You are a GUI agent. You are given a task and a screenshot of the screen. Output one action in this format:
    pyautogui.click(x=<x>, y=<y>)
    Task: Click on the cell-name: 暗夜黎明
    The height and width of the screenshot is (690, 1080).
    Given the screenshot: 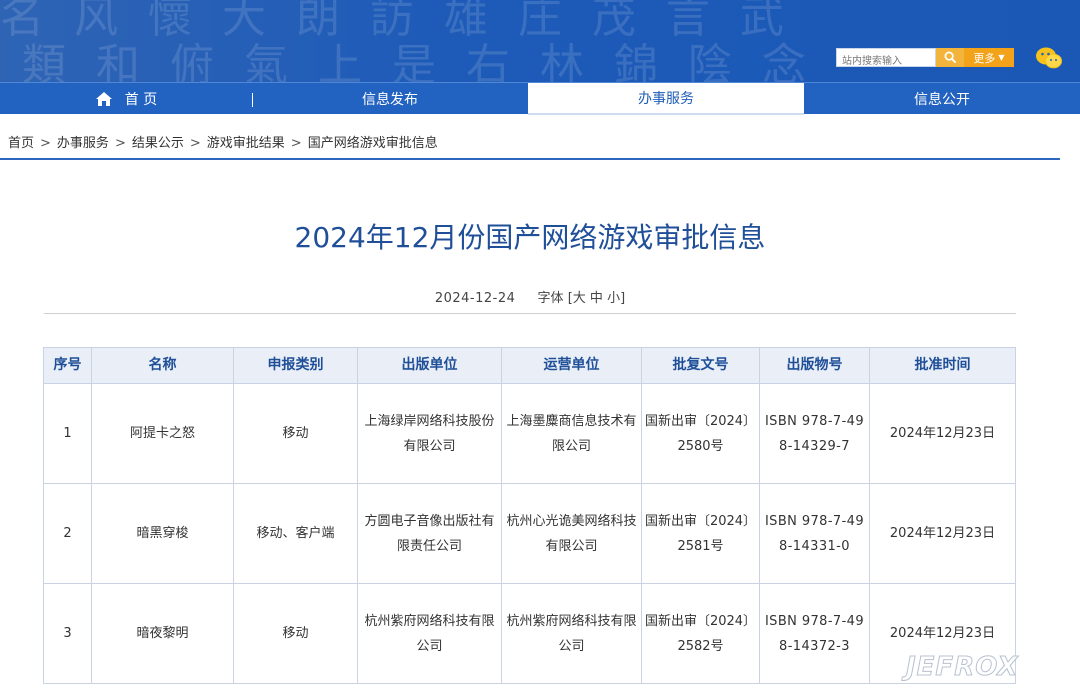 What is the action you would take?
    pyautogui.click(x=162, y=633)
    